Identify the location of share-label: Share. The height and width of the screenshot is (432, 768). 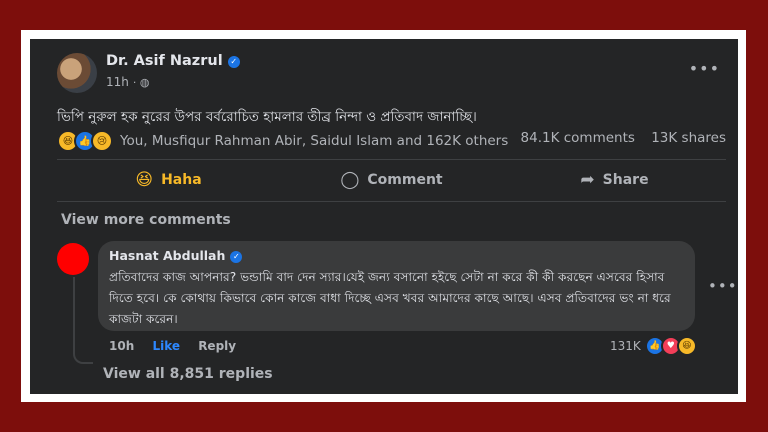
(625, 180).